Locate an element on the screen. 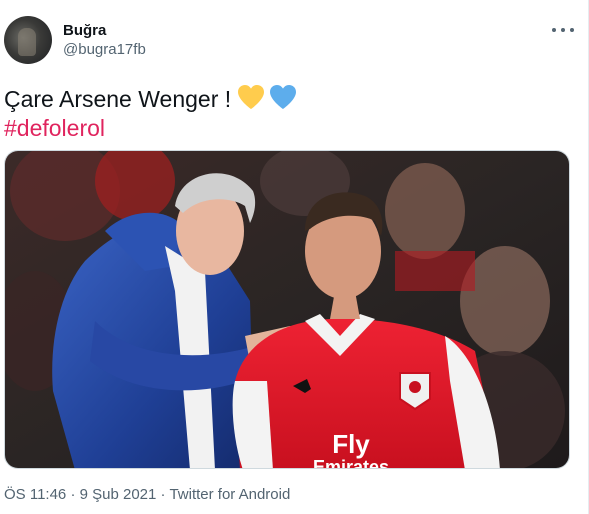  tweet-source: Twitter for Android is located at coordinates (229, 494).